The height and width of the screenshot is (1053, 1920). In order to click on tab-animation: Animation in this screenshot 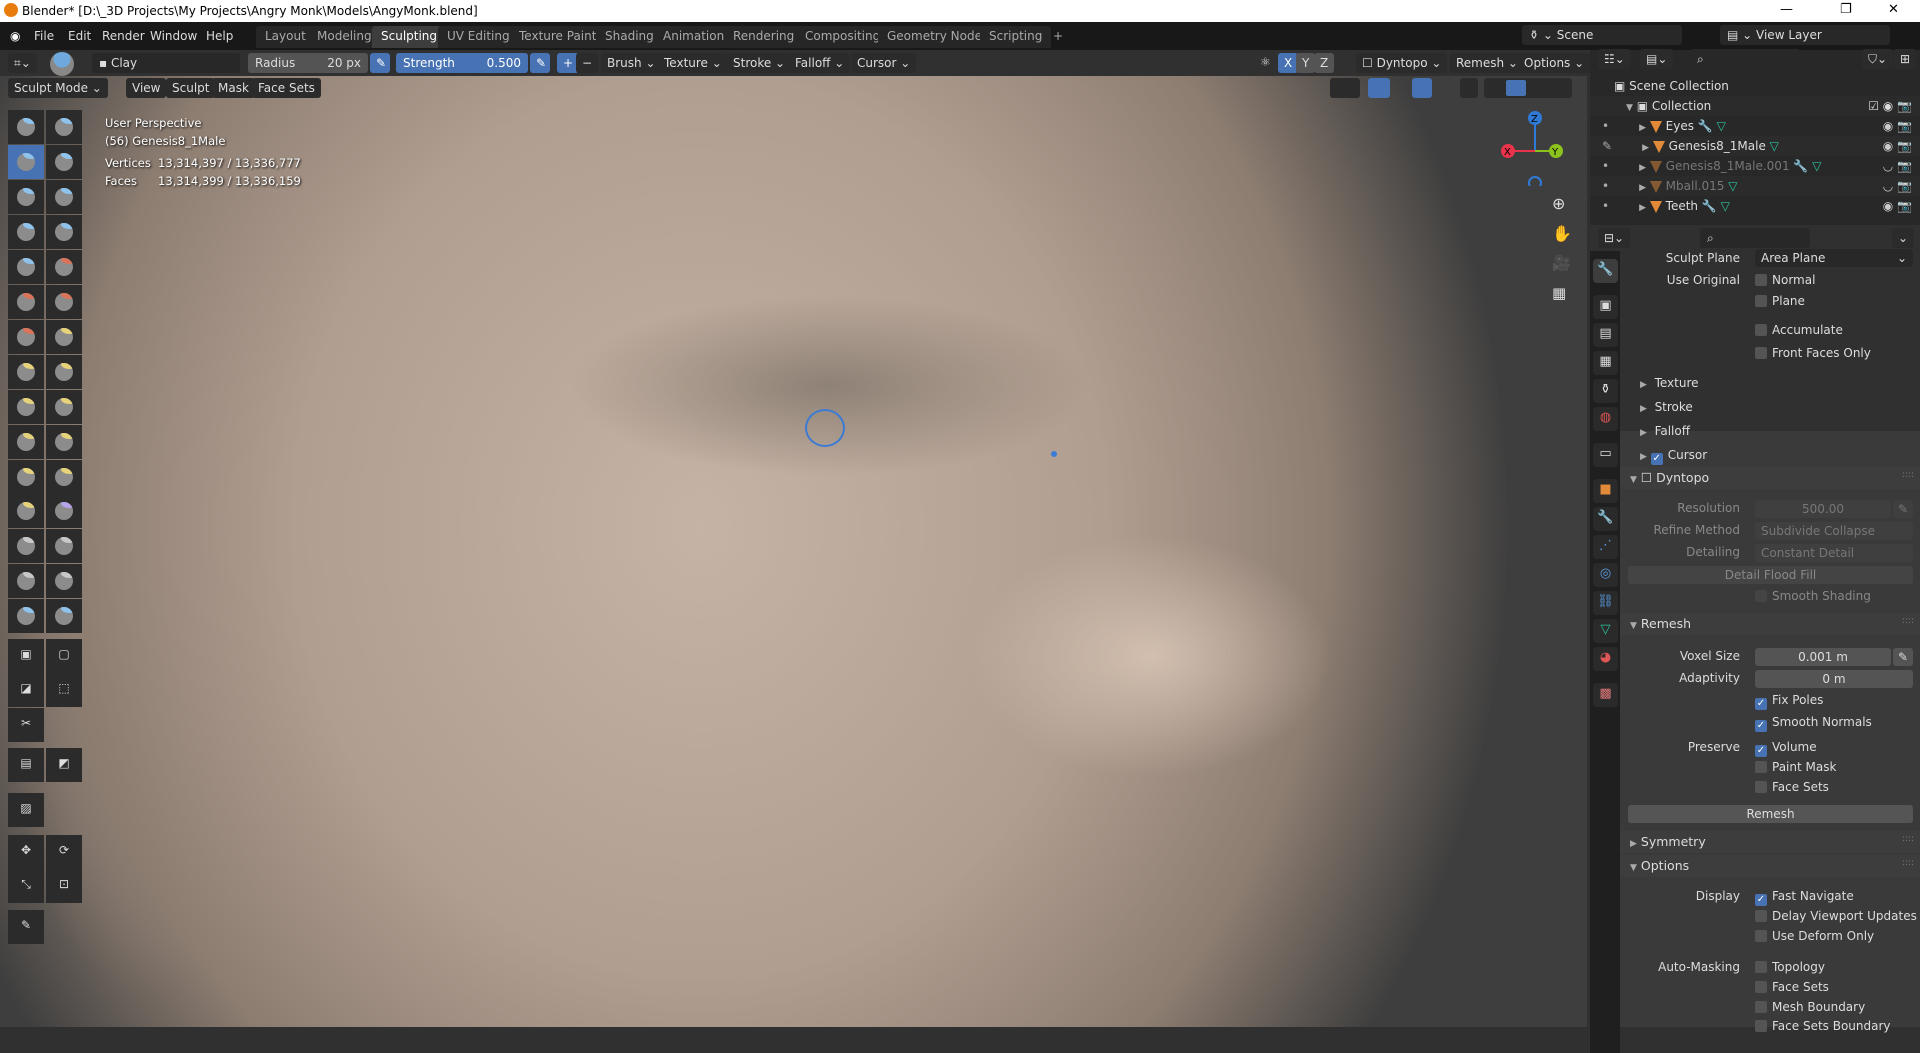, I will do `click(694, 37)`.